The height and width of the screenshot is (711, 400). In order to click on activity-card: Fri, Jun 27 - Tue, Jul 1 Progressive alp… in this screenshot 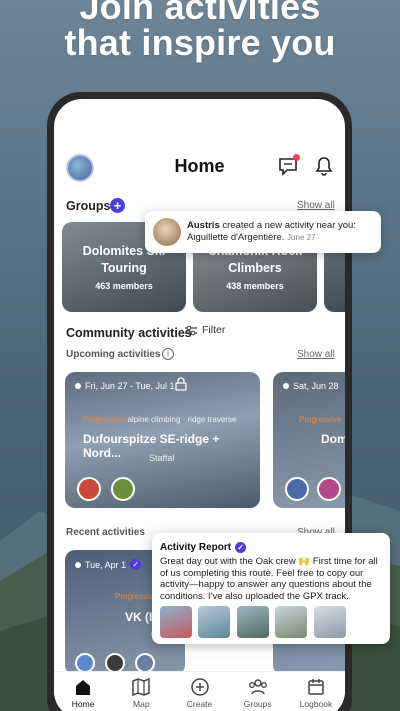, I will do `click(162, 440)`.